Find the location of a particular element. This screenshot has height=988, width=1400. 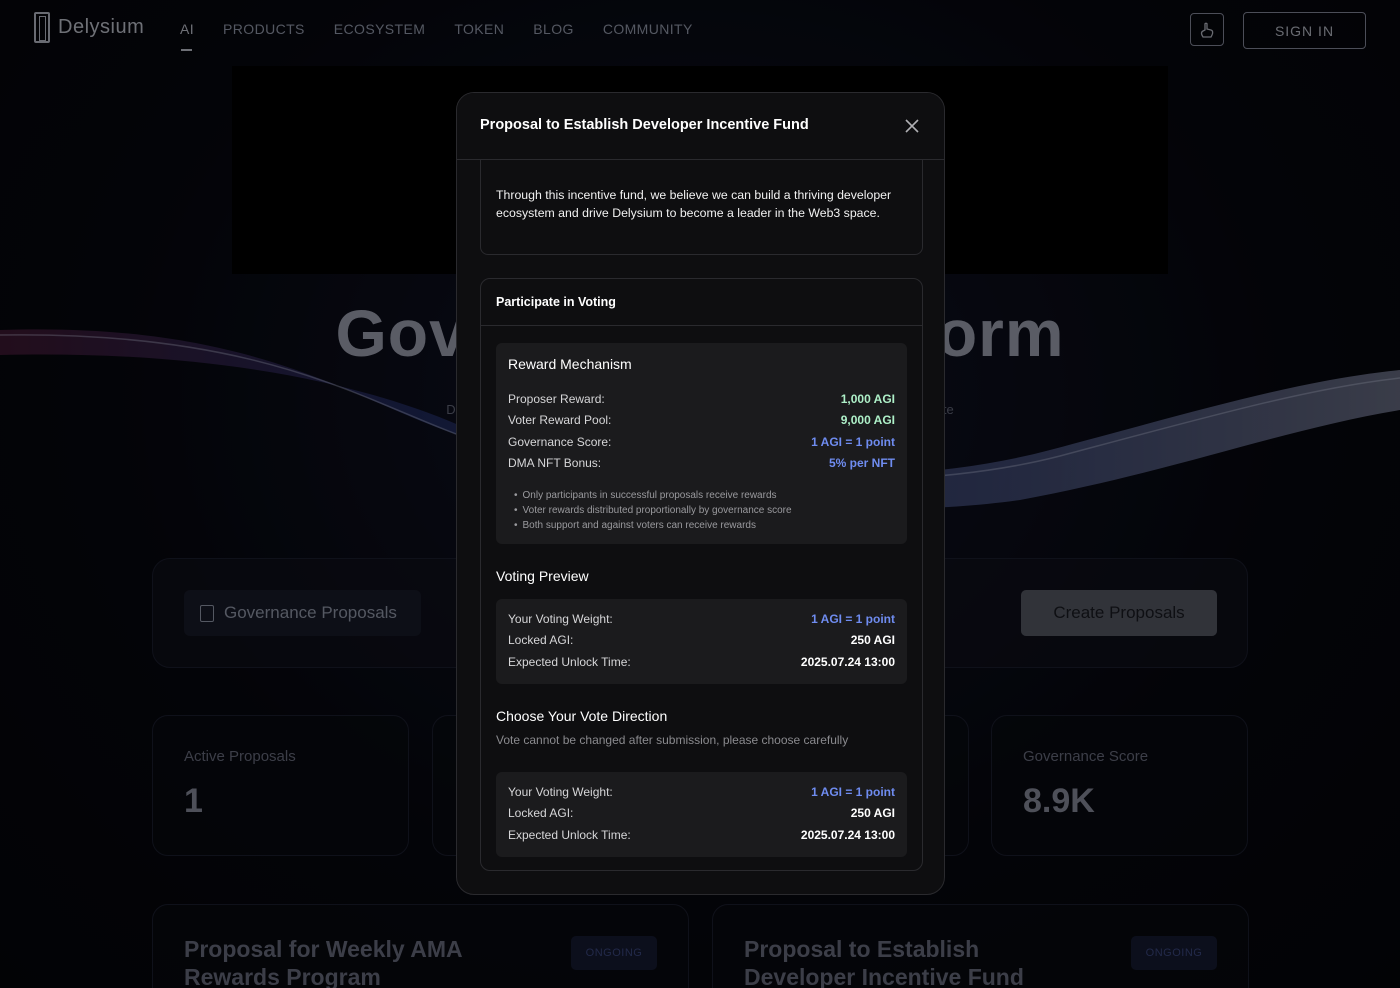

reward-row: Voter Reward Pool: 9,000 AGI is located at coordinates (701, 423).